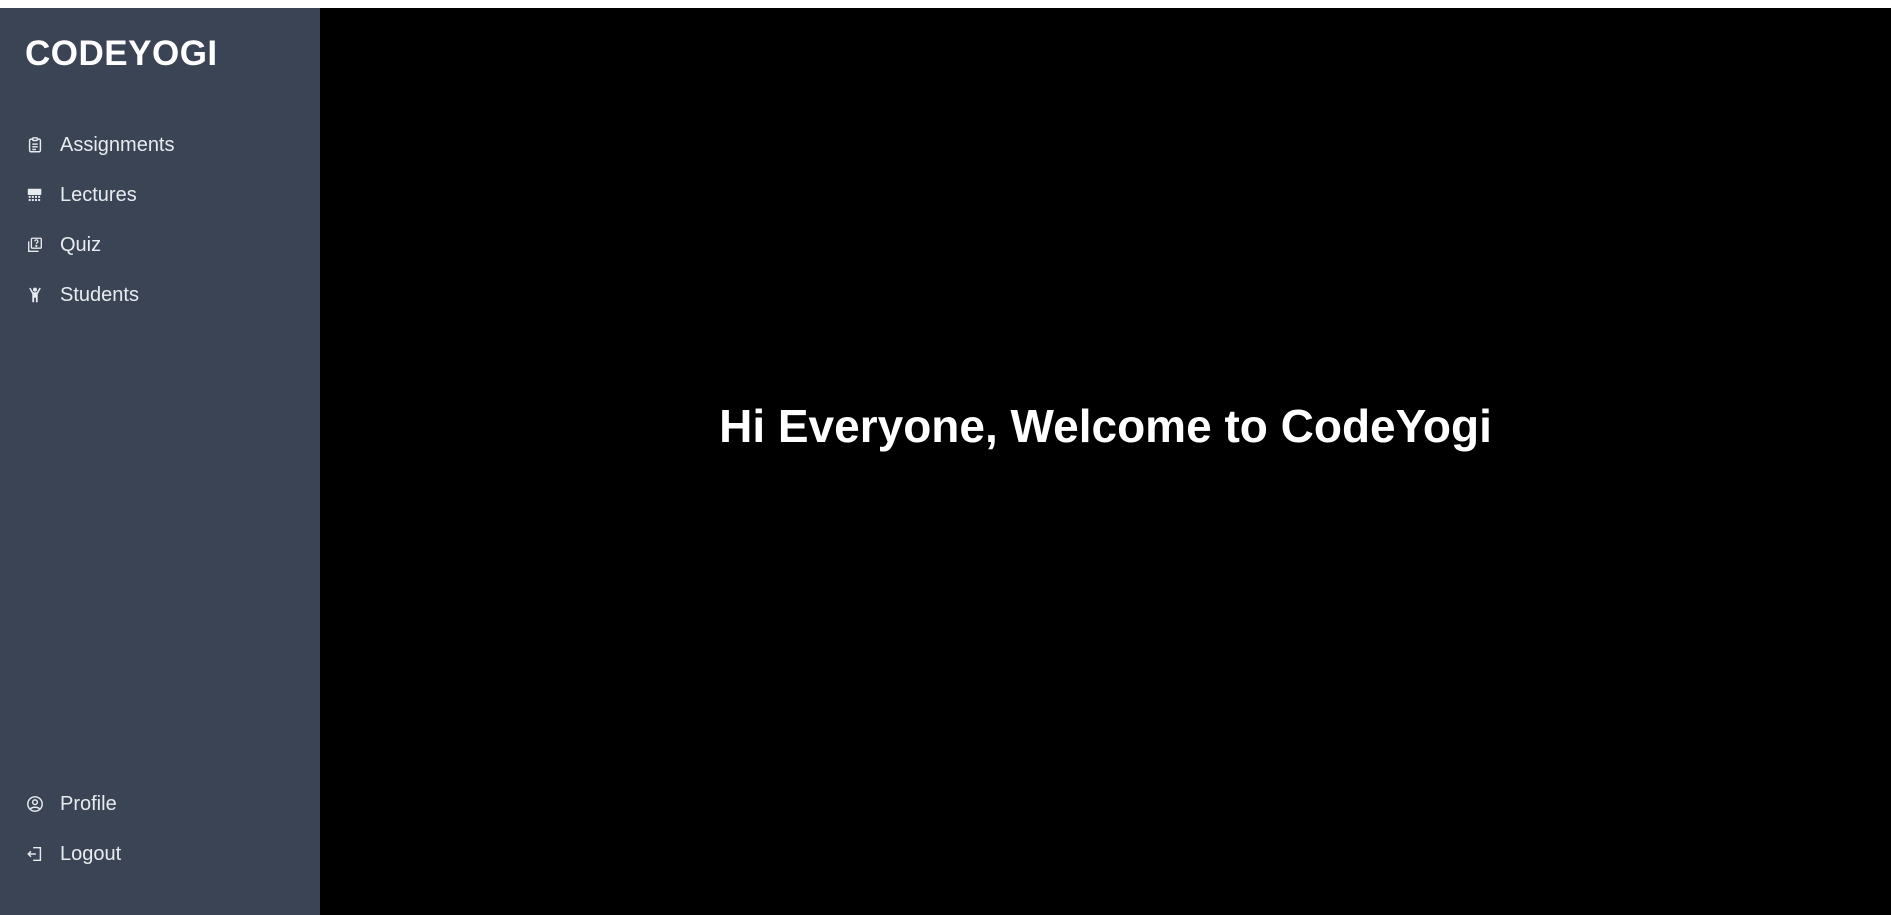  Describe the element at coordinates (88, 803) in the screenshot. I see `sidebar-item-label: Profile` at that location.